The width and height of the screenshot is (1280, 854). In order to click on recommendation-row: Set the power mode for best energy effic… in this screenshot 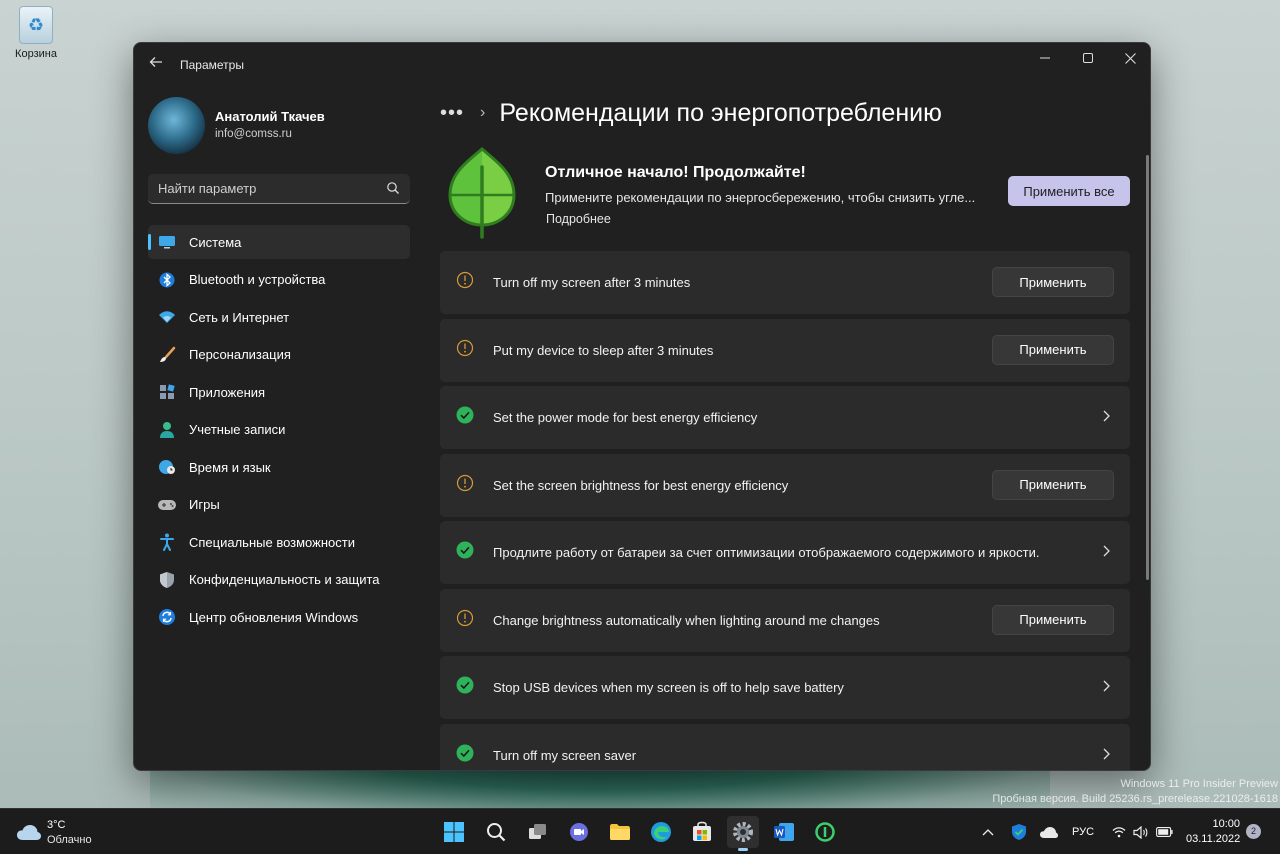, I will do `click(785, 417)`.